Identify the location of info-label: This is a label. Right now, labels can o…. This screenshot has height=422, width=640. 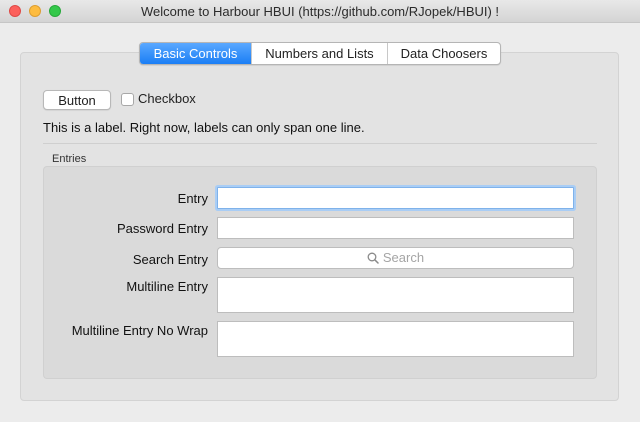
(204, 127).